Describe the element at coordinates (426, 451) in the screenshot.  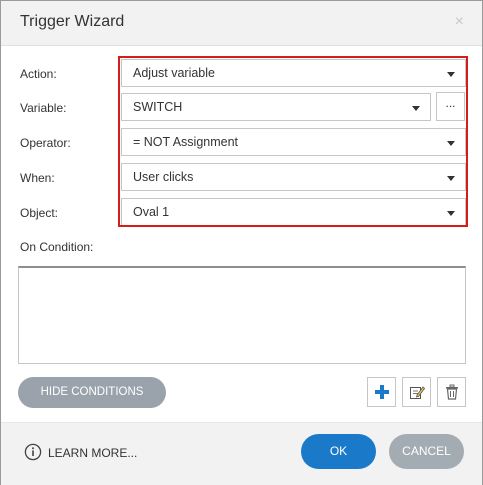
I see `cancel-button: CANCEL` at that location.